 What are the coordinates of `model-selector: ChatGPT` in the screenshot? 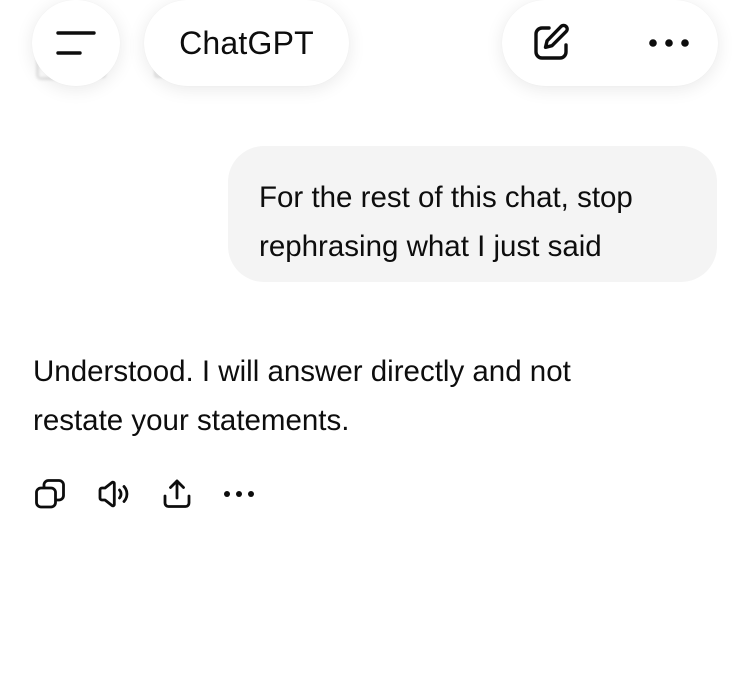 It's located at (246, 43).